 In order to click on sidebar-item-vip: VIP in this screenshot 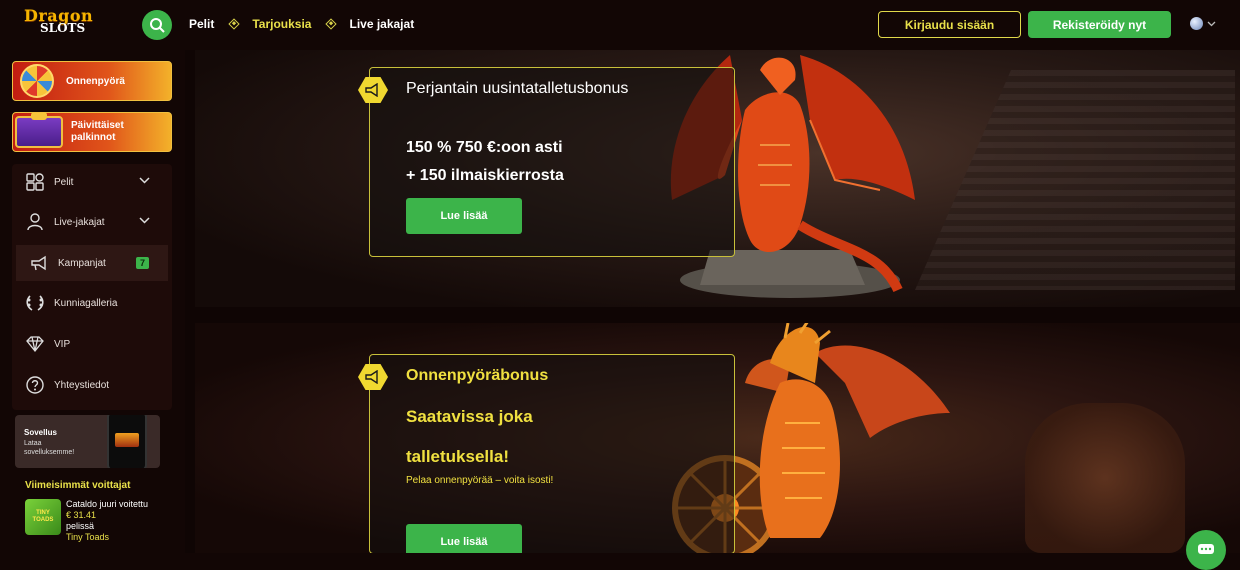, I will do `click(92, 344)`.